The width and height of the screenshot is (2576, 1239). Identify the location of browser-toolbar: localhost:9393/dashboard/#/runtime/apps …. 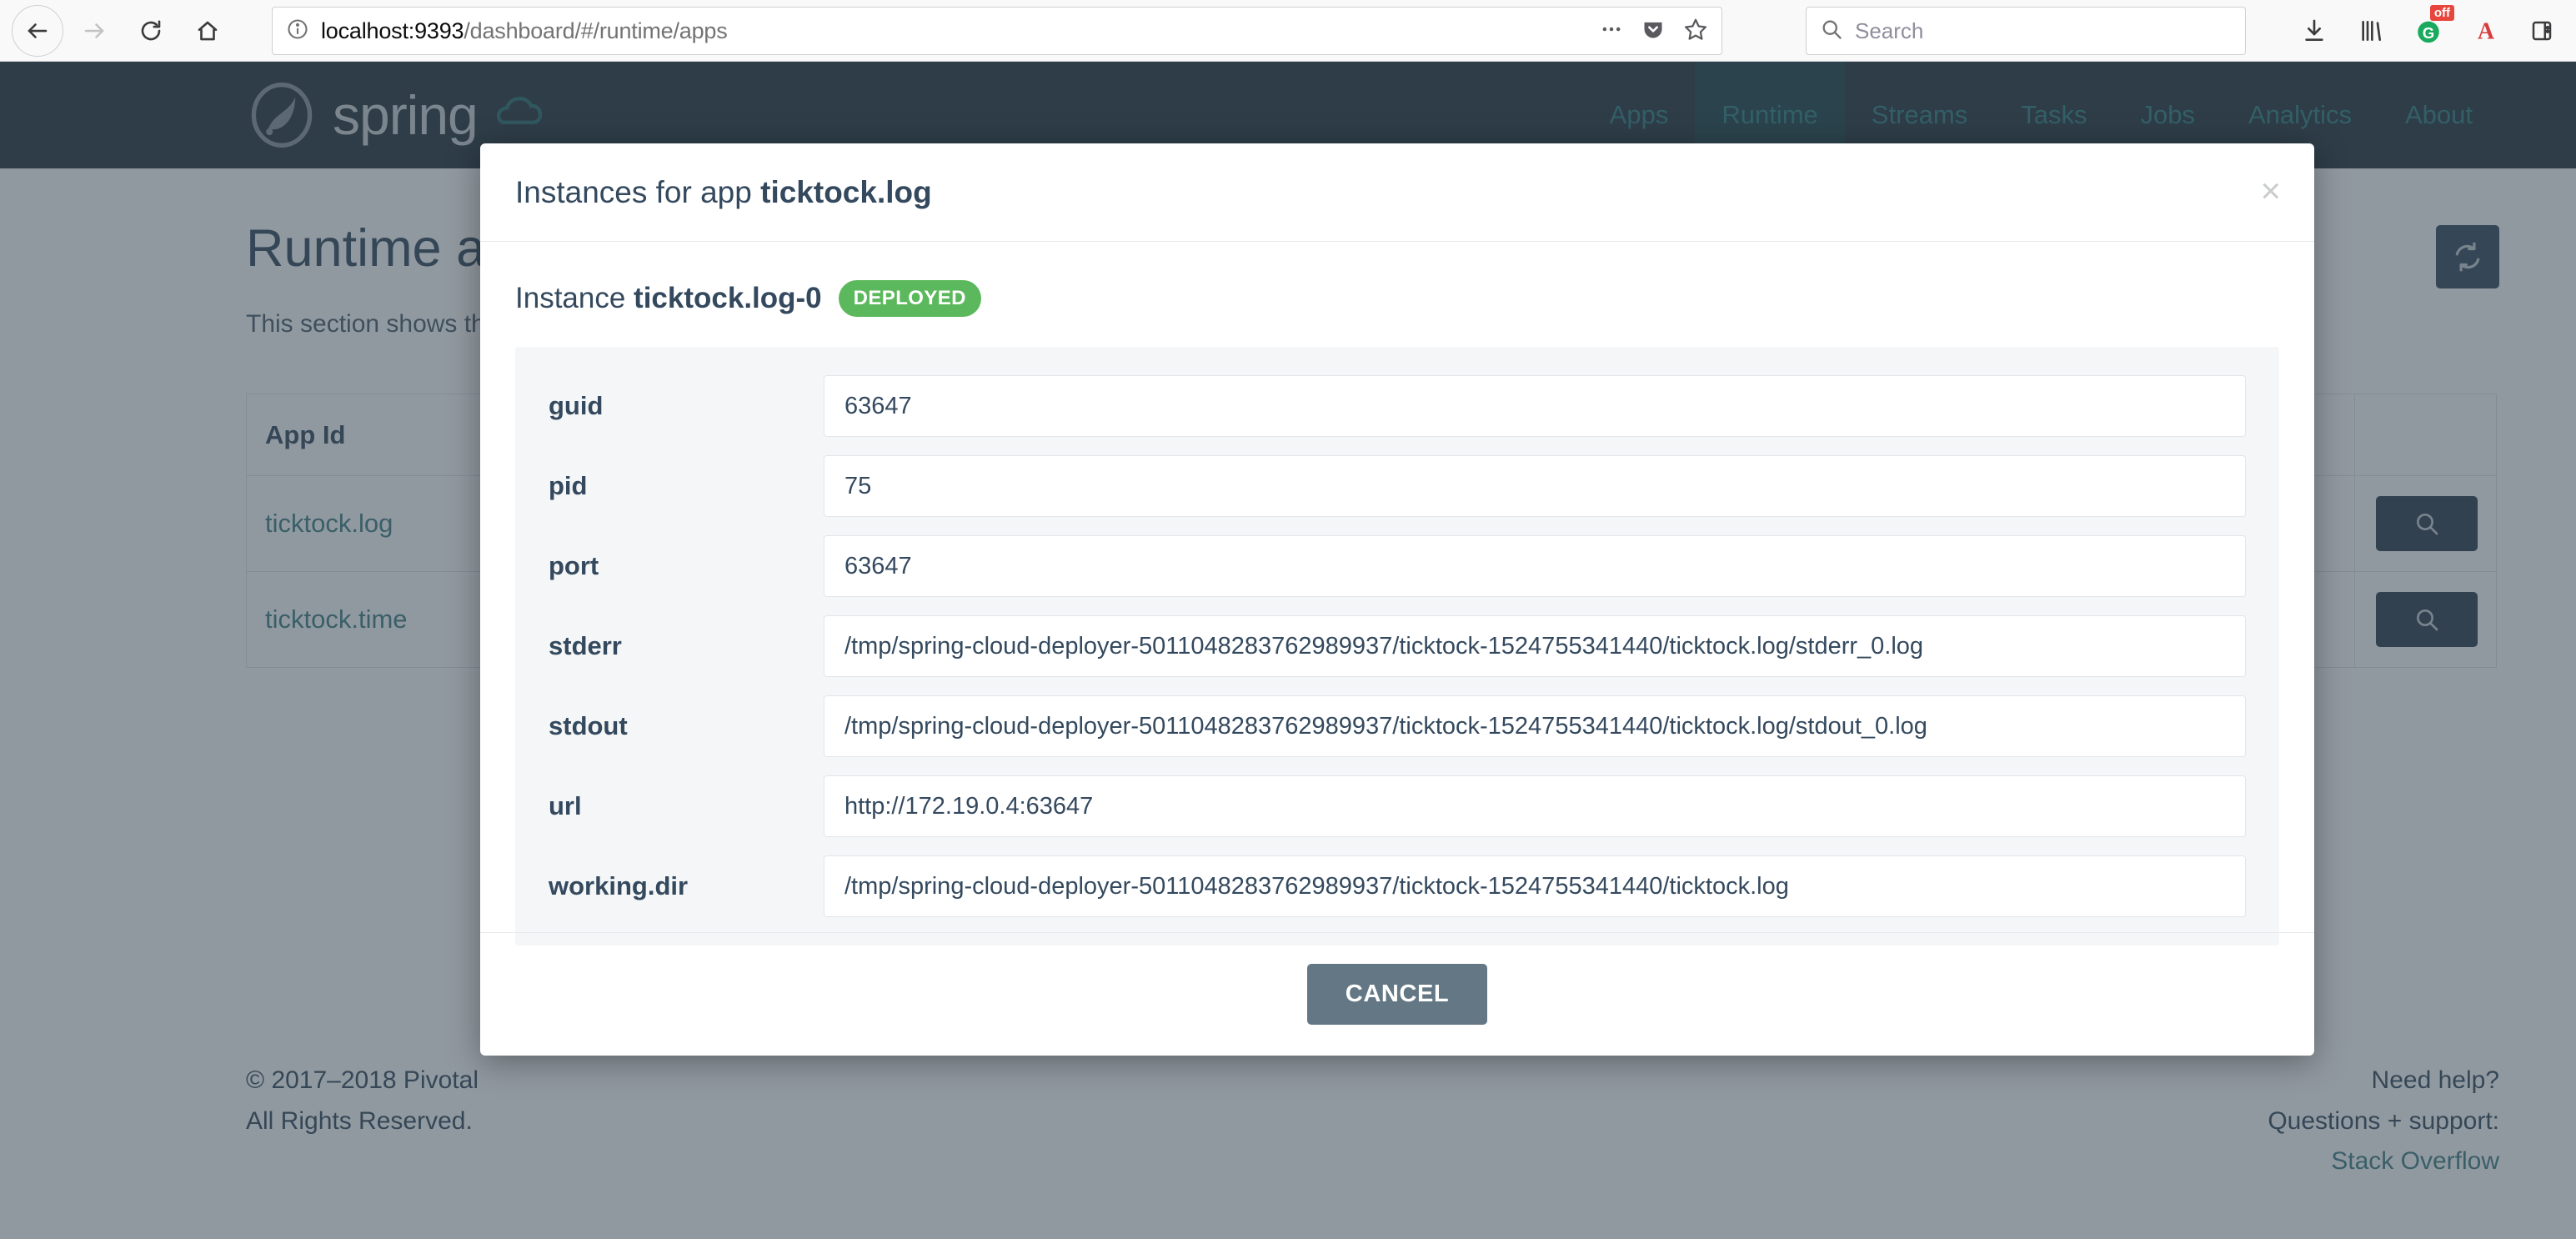
(1288, 31).